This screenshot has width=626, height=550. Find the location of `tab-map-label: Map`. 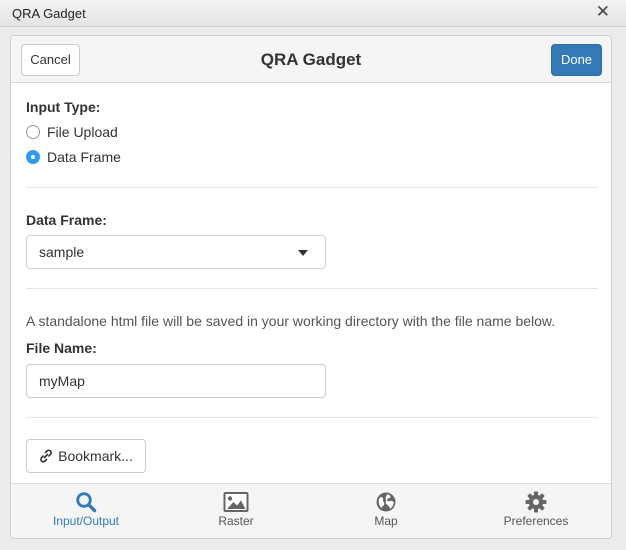

tab-map-label: Map is located at coordinates (386, 521).